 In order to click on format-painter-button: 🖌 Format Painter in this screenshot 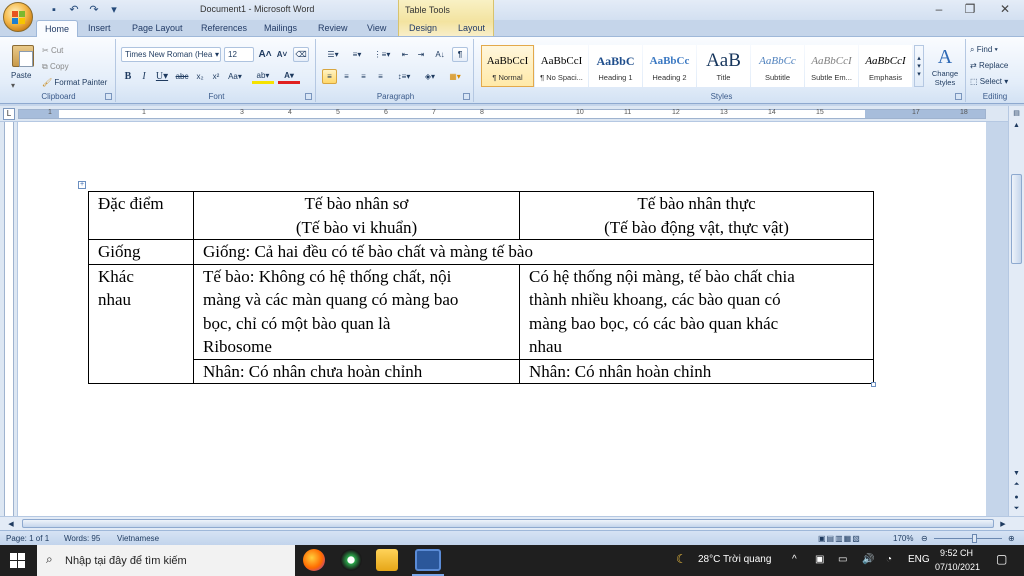, I will do `click(74, 82)`.